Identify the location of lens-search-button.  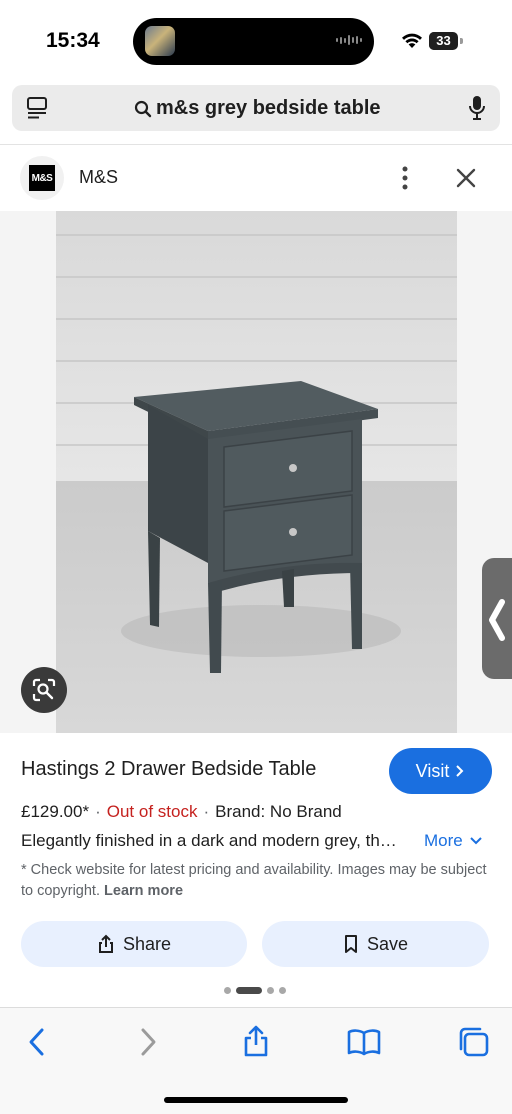
(44, 690).